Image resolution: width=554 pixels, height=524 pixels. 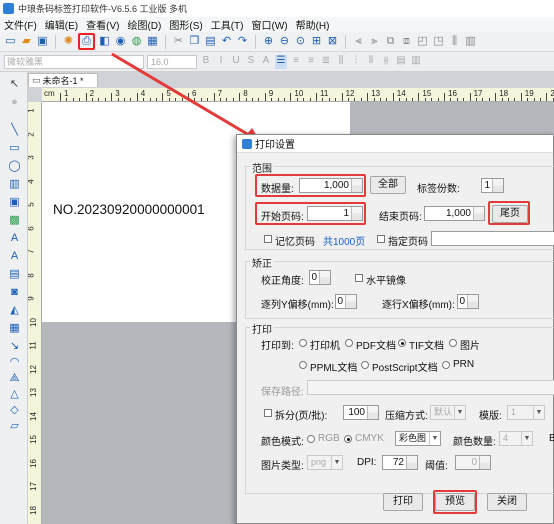 I want to click on distribute-icon: ⫼, so click(x=454, y=41).